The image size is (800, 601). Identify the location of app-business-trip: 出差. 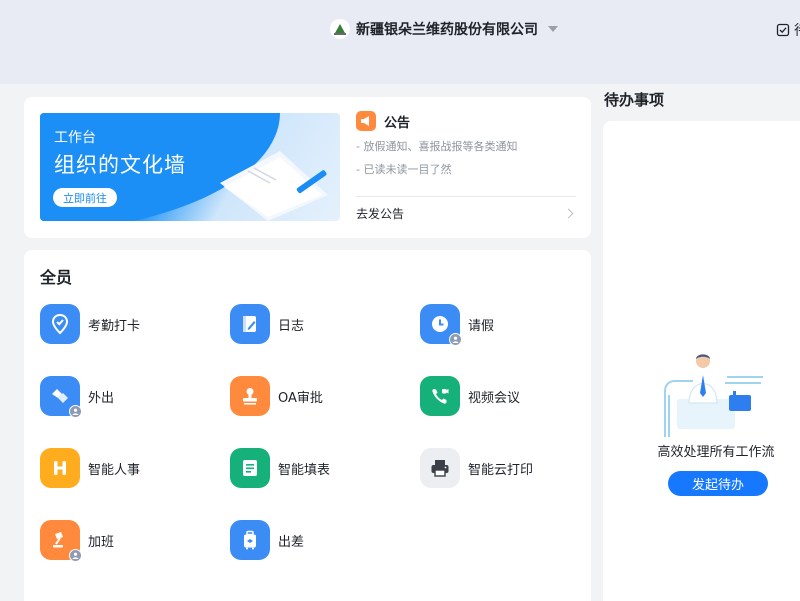
(267, 540).